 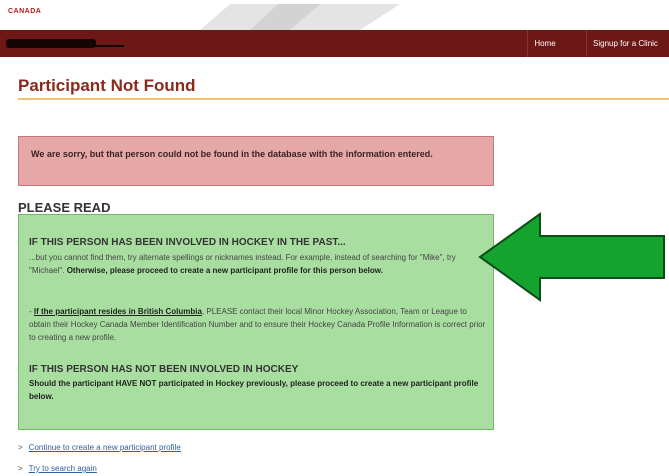 I want to click on please-read-heading: PLEASE READ, so click(x=64, y=207).